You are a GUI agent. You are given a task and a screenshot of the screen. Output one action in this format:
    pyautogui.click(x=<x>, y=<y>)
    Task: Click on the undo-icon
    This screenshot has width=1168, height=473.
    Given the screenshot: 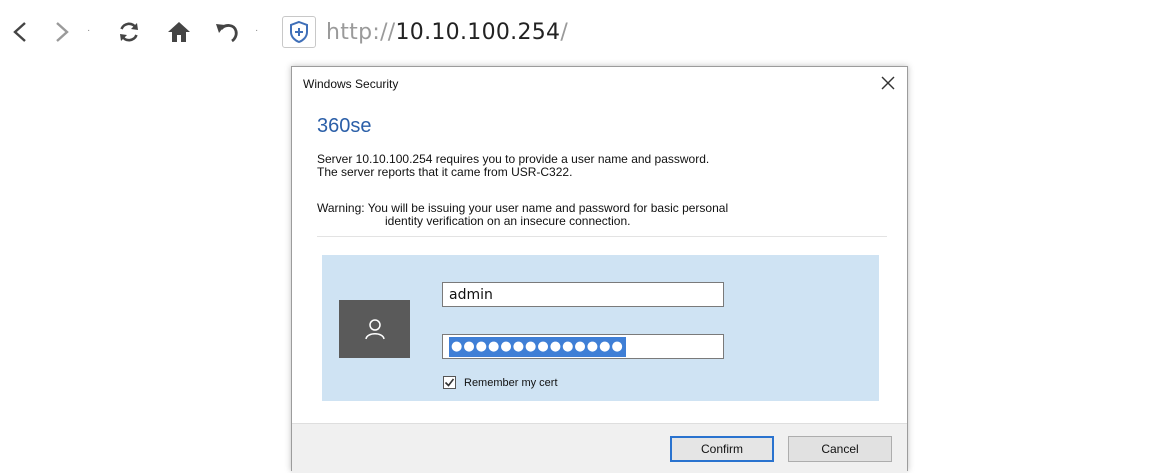 What is the action you would take?
    pyautogui.click(x=227, y=33)
    